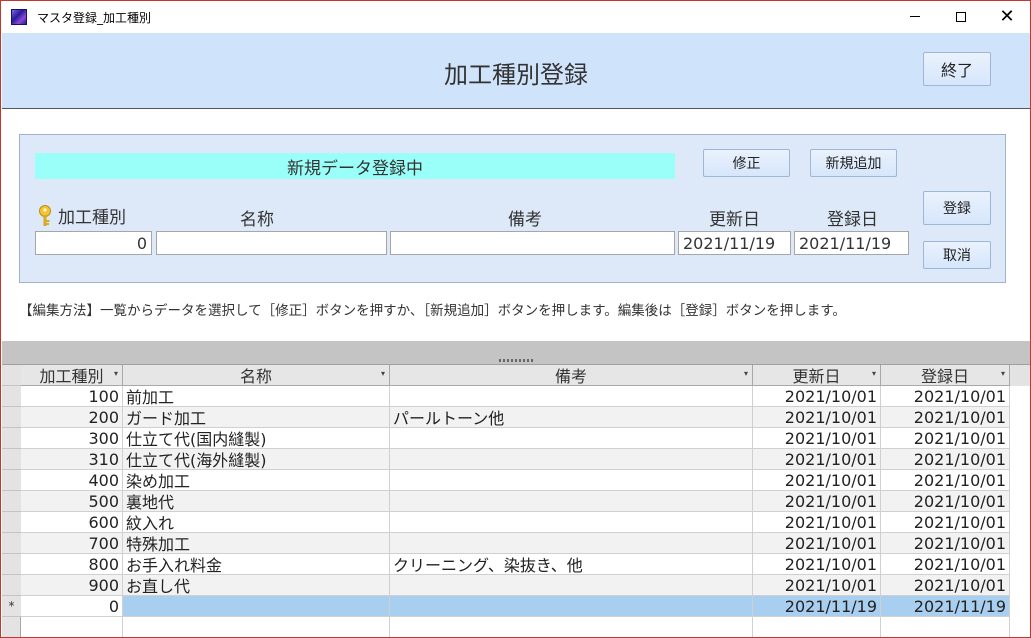 The height and width of the screenshot is (638, 1031). Describe the element at coordinates (256, 438) in the screenshot. I see `cell-name: 仕立て代(国内縫製)` at that location.